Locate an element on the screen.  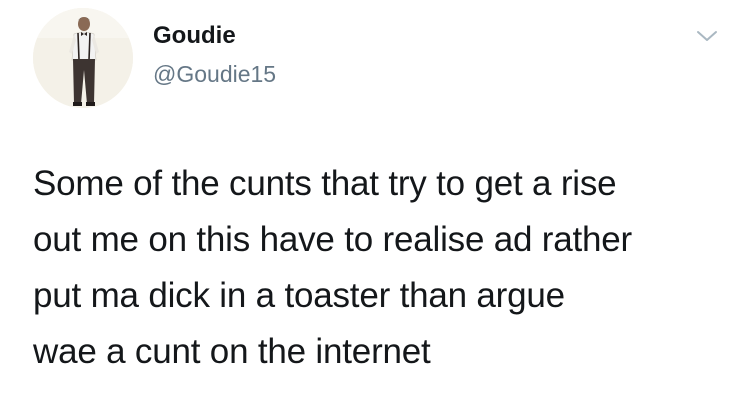
author-handle: @Goudie15 is located at coordinates (214, 74).